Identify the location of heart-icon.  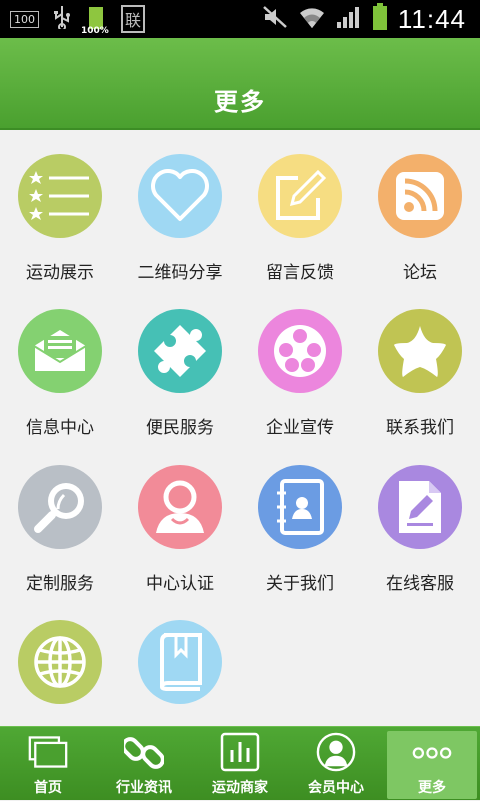
(180, 196).